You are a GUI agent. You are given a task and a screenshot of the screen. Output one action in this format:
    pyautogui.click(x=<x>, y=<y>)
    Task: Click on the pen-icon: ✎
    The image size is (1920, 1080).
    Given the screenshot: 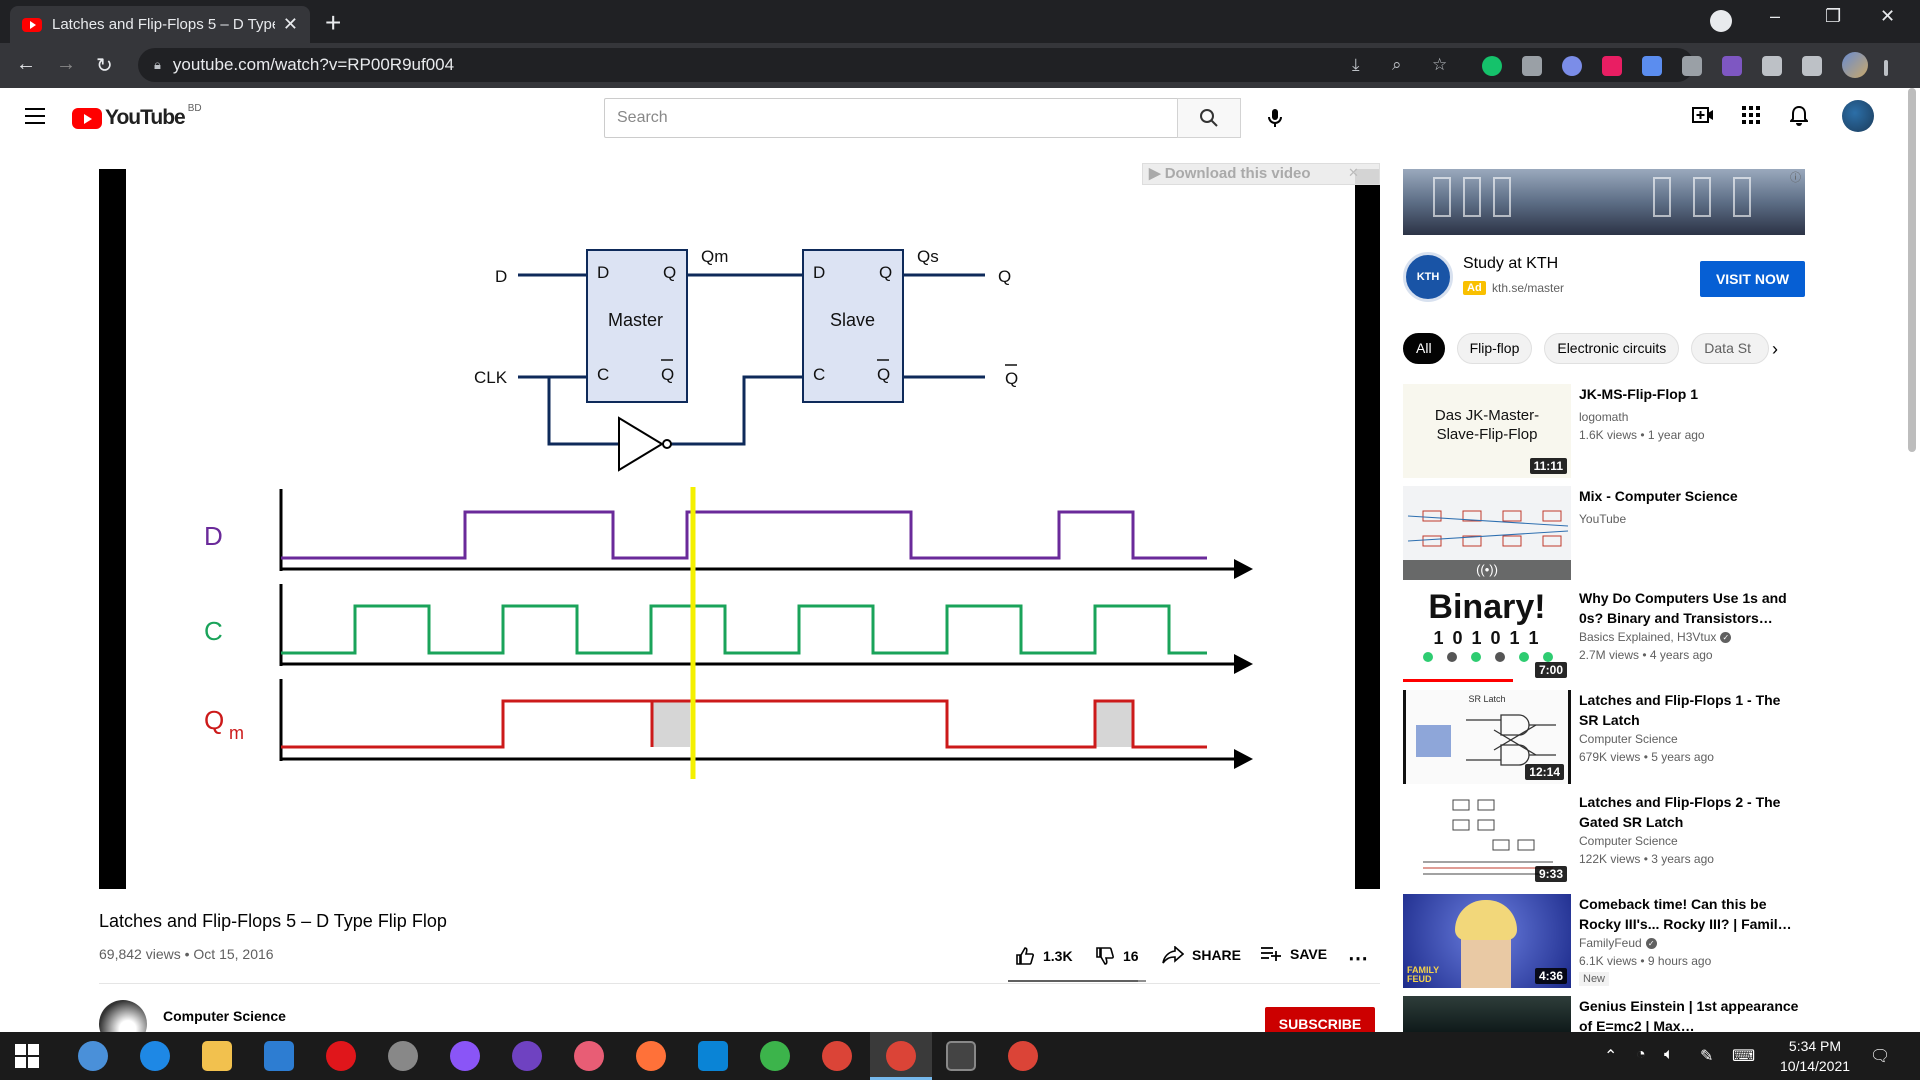 What is the action you would take?
    pyautogui.click(x=1706, y=1056)
    